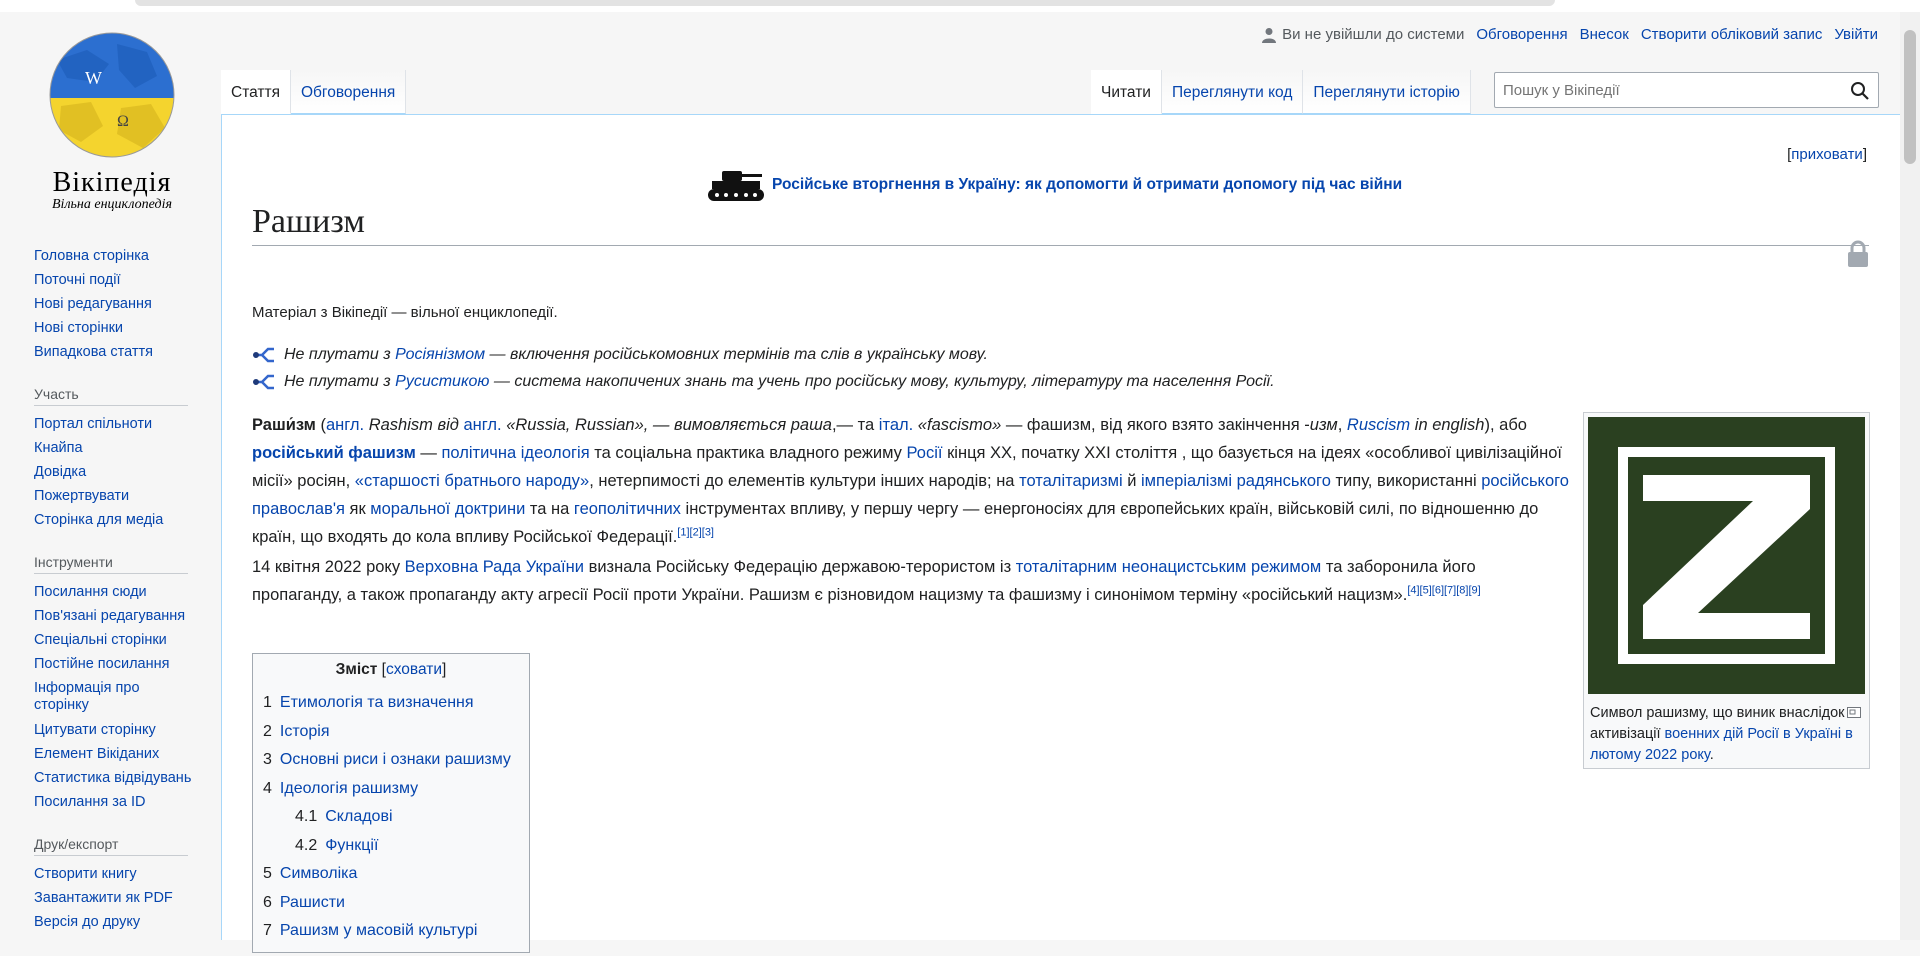  Describe the element at coordinates (319, 873) in the screenshot. I see `toc-link: Символіка` at that location.